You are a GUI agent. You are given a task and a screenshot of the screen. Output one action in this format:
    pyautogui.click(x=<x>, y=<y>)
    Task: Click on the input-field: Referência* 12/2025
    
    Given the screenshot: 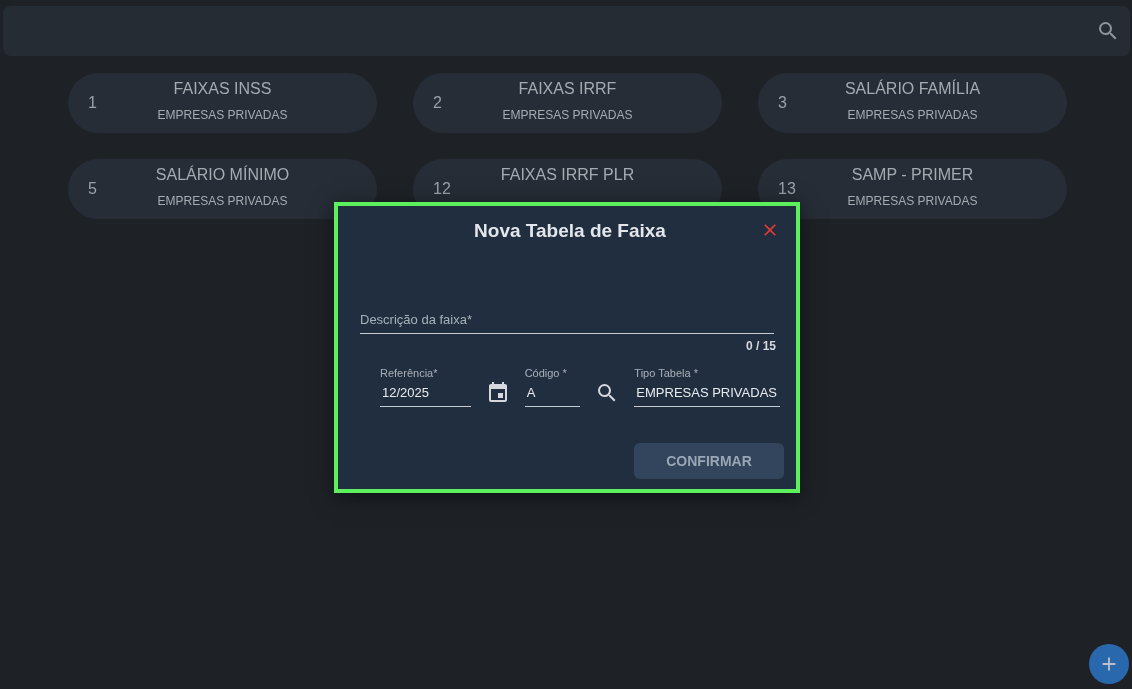 What is the action you would take?
    pyautogui.click(x=425, y=387)
    